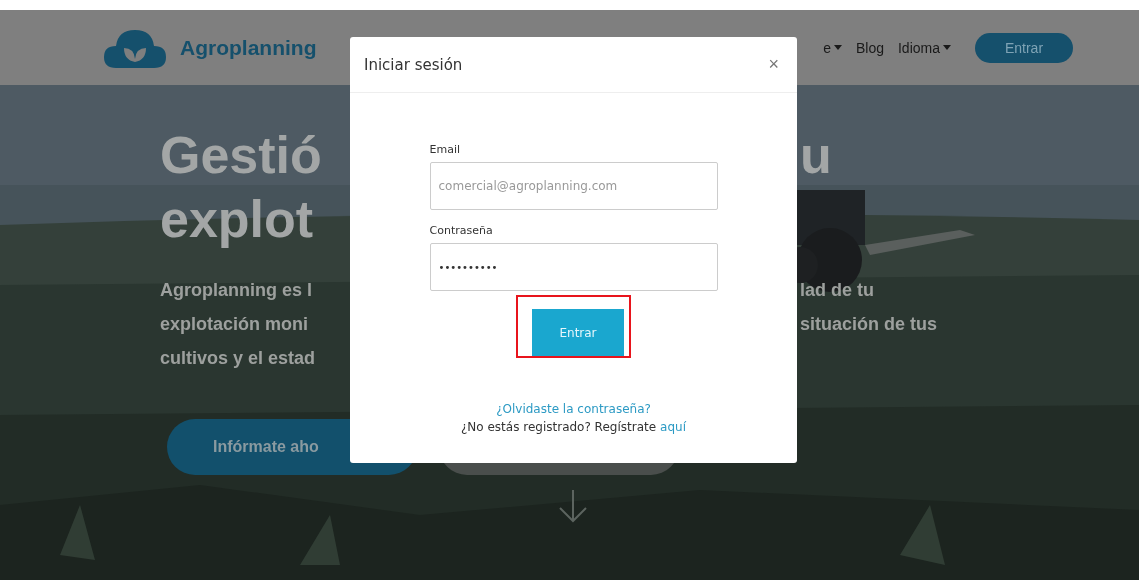  I want to click on register-text: ¿No estás registrado? Regístrate, so click(558, 427).